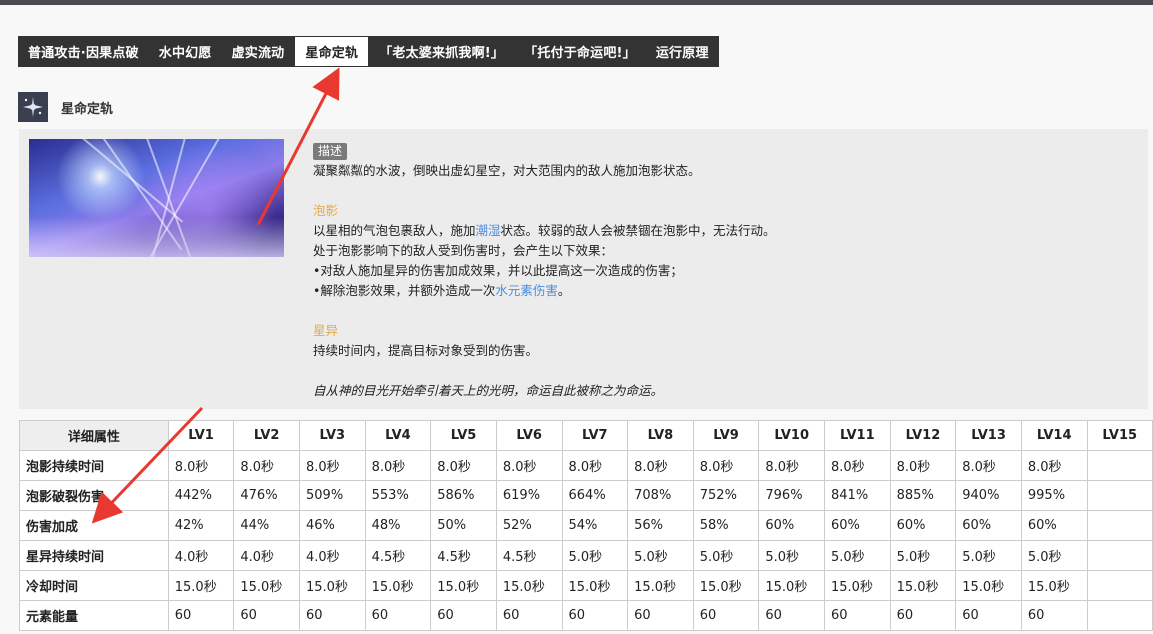 The height and width of the screenshot is (634, 1153). What do you see at coordinates (660, 525) in the screenshot?
I see `table-cell: 56%` at bounding box center [660, 525].